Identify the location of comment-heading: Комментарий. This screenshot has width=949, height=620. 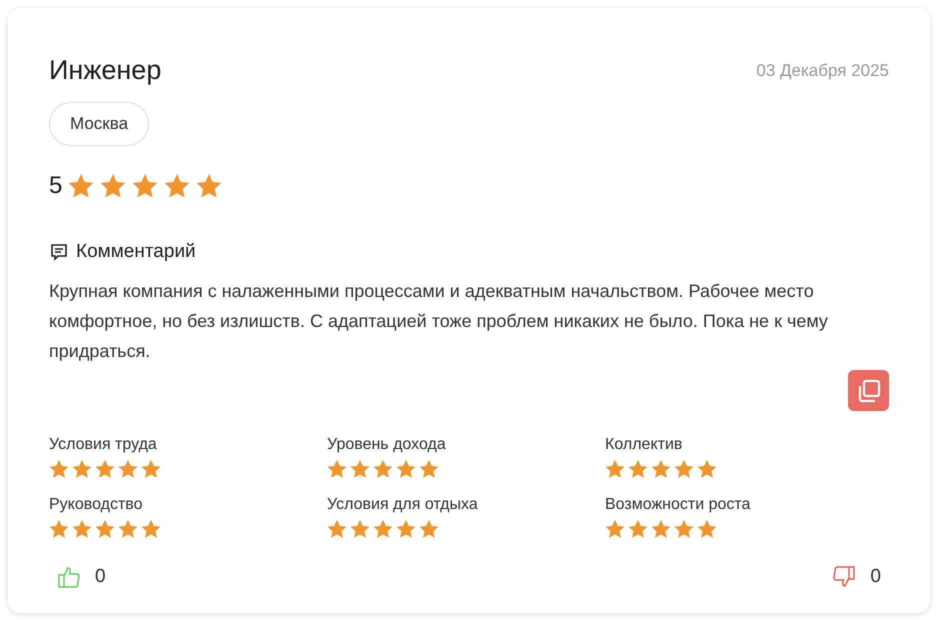
(136, 252).